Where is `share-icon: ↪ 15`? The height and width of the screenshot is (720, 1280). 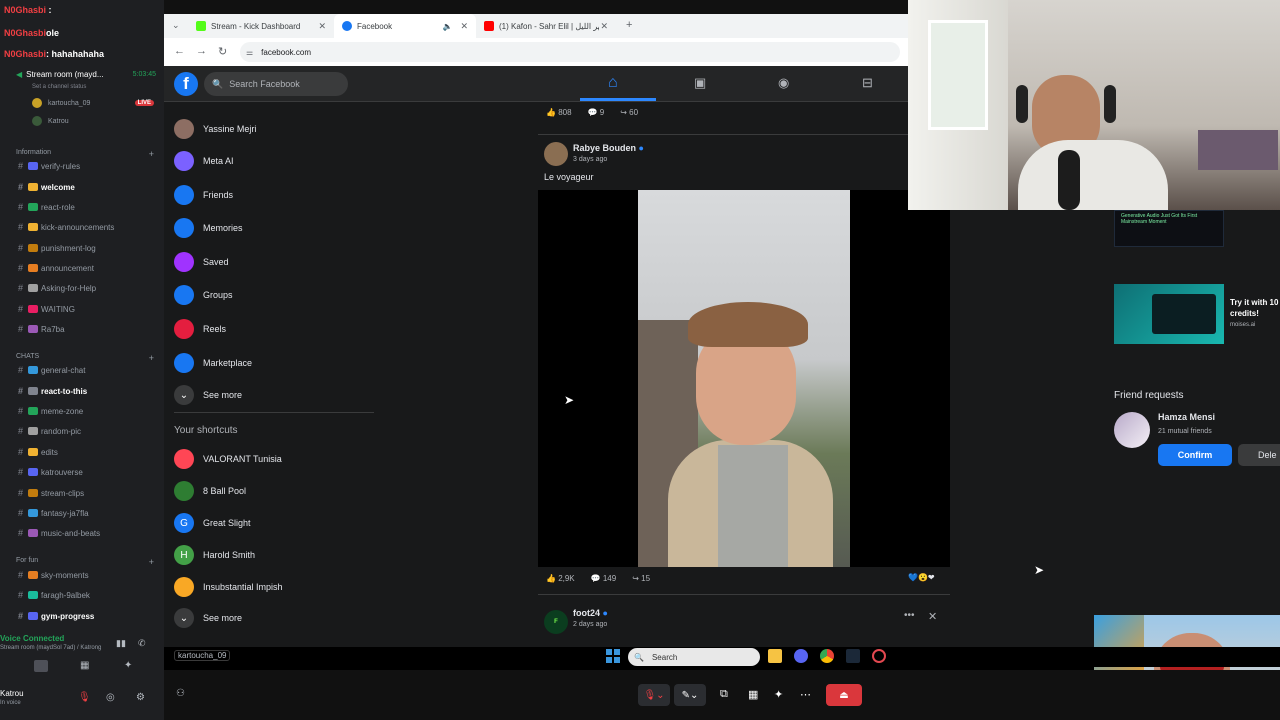
share-icon: ↪ 15 is located at coordinates (641, 578).